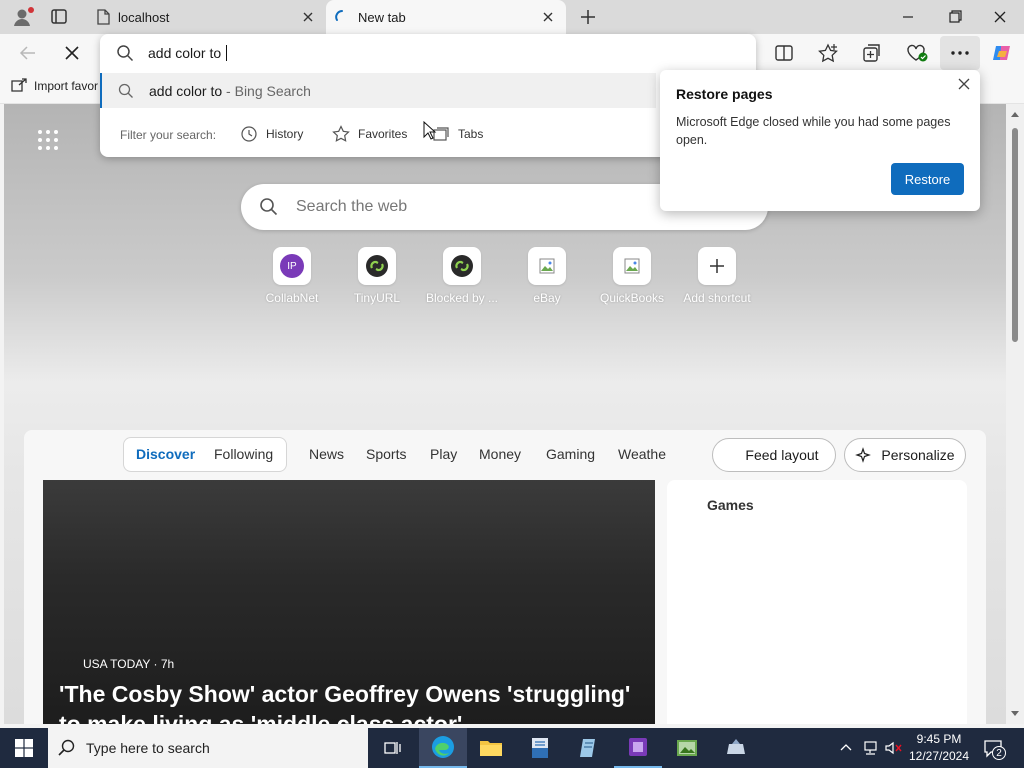  Describe the element at coordinates (1015, 414) in the screenshot. I see `vertical-scrollbar` at that location.